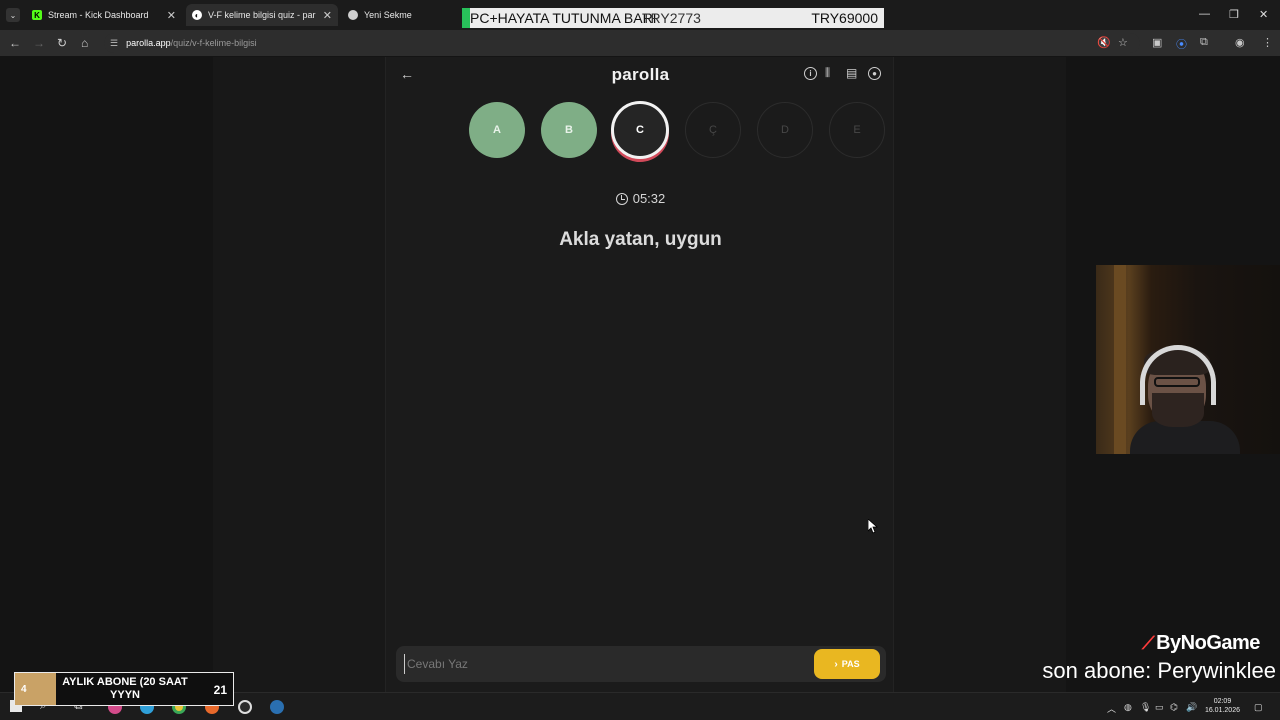  Describe the element at coordinates (873, 526) in the screenshot. I see `mouse-cursor-icon` at that location.